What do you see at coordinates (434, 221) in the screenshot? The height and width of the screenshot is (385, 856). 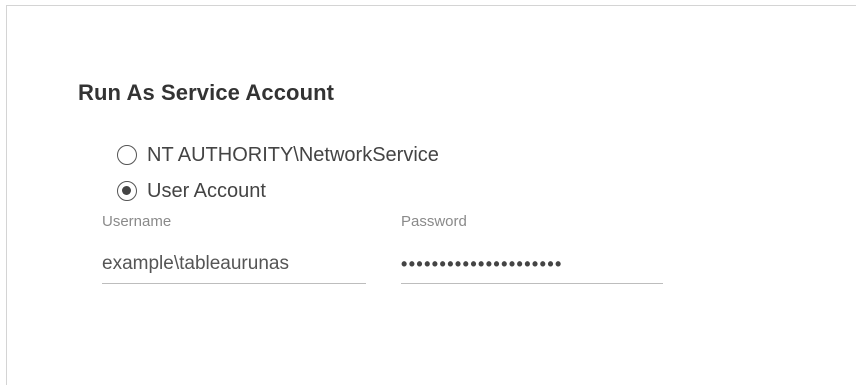 I see `password-label: Password` at bounding box center [434, 221].